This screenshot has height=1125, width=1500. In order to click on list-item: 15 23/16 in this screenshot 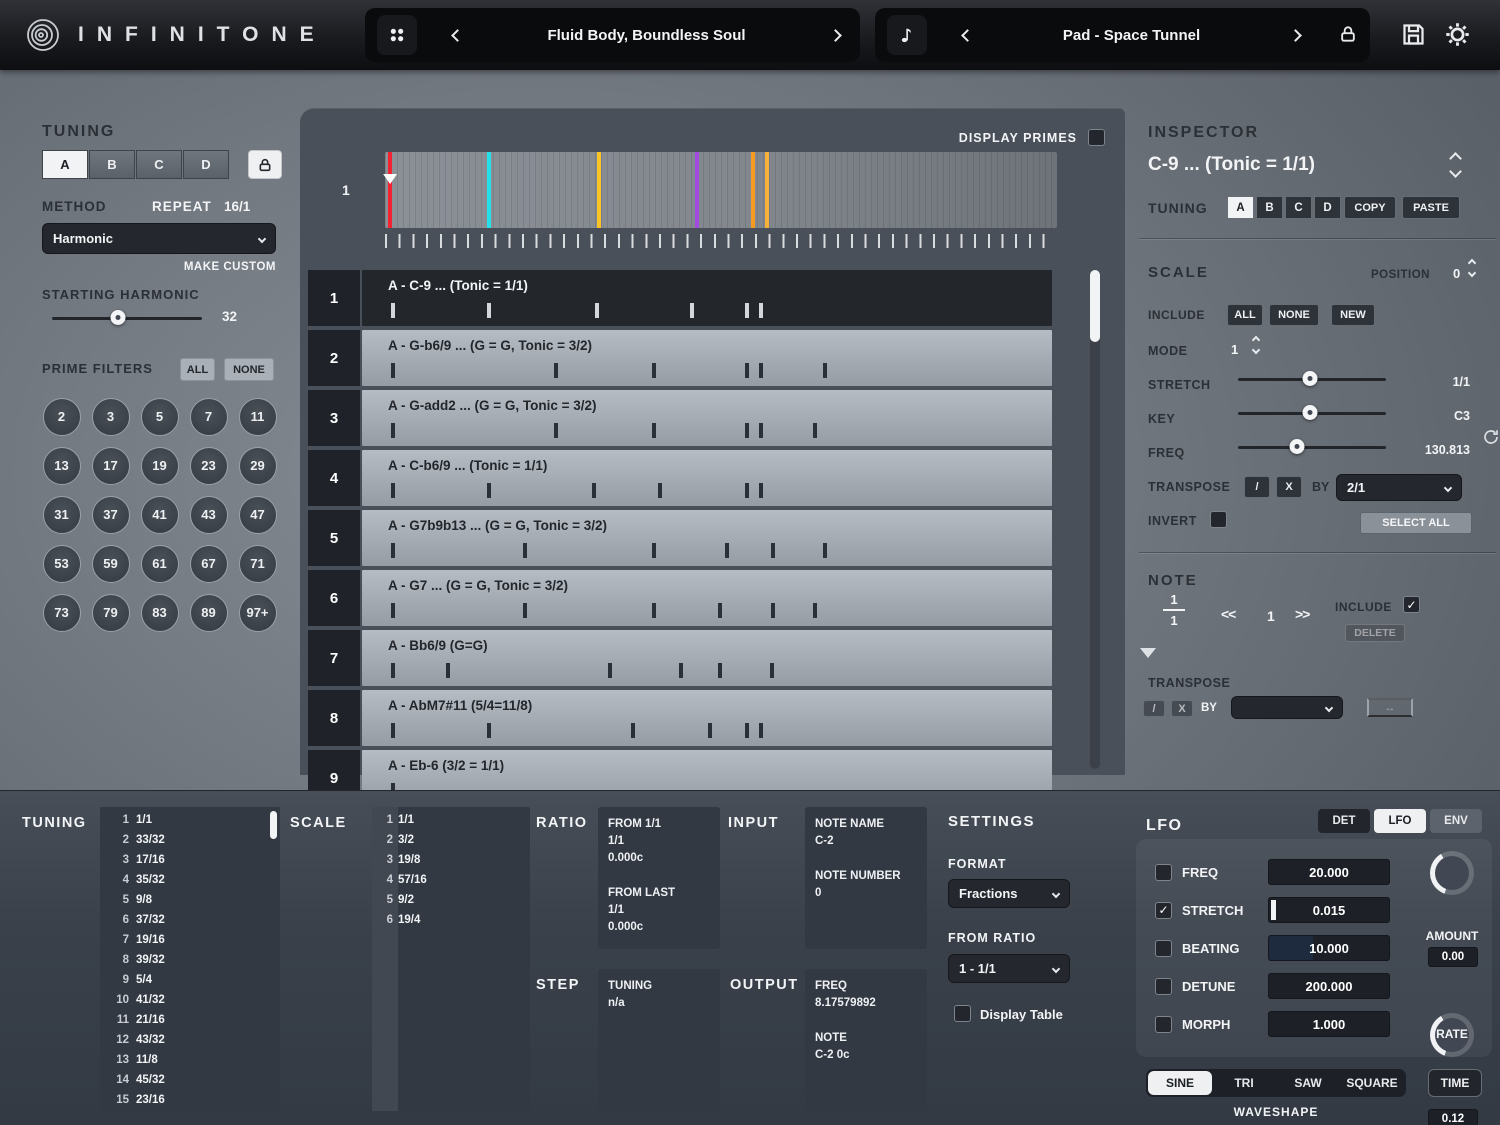, I will do `click(190, 1100)`.